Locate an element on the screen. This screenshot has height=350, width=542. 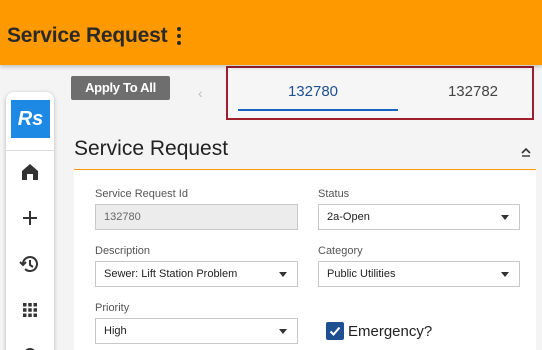
history-icon is located at coordinates (30, 264).